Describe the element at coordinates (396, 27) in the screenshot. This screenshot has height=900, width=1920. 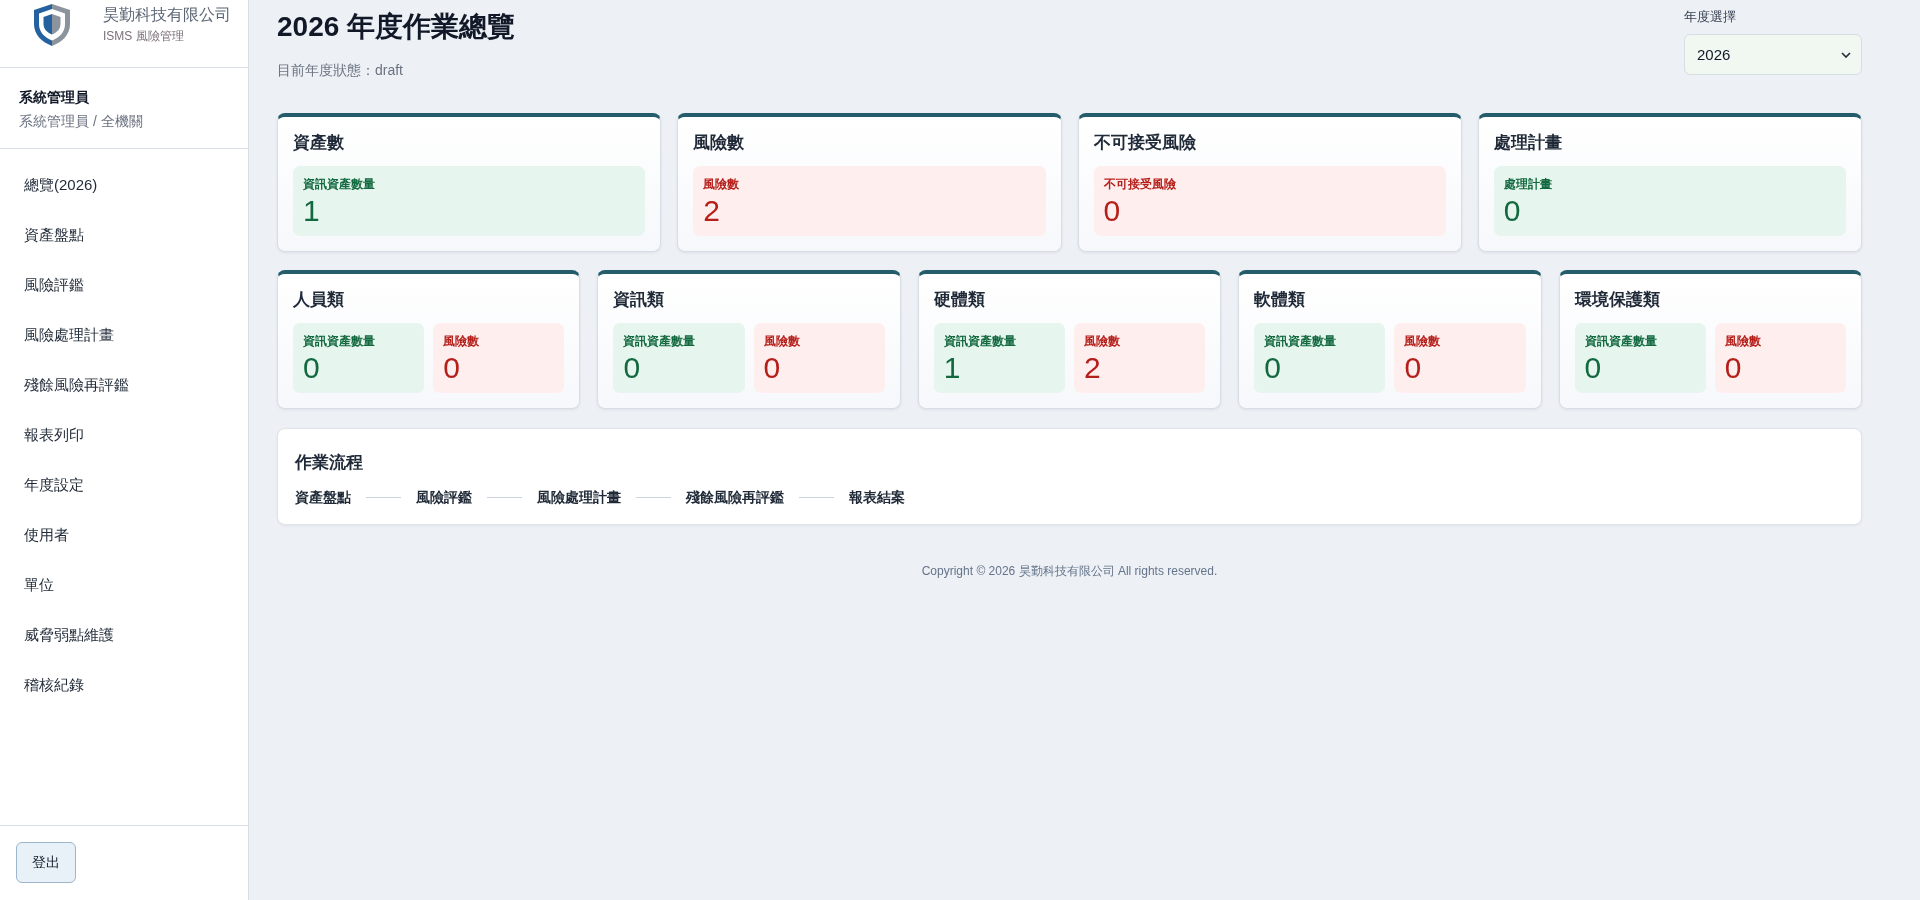
I see `page-title: 2026 年度作業總覽` at that location.